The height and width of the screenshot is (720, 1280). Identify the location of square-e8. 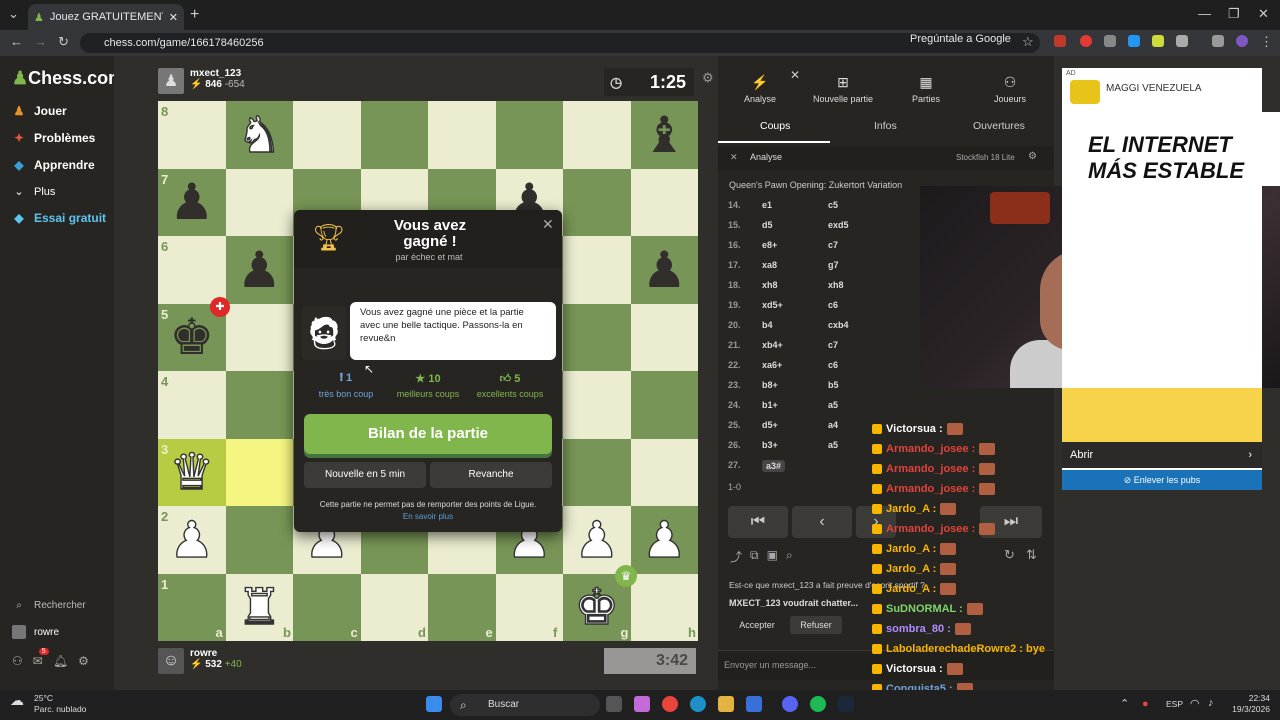
(462, 135).